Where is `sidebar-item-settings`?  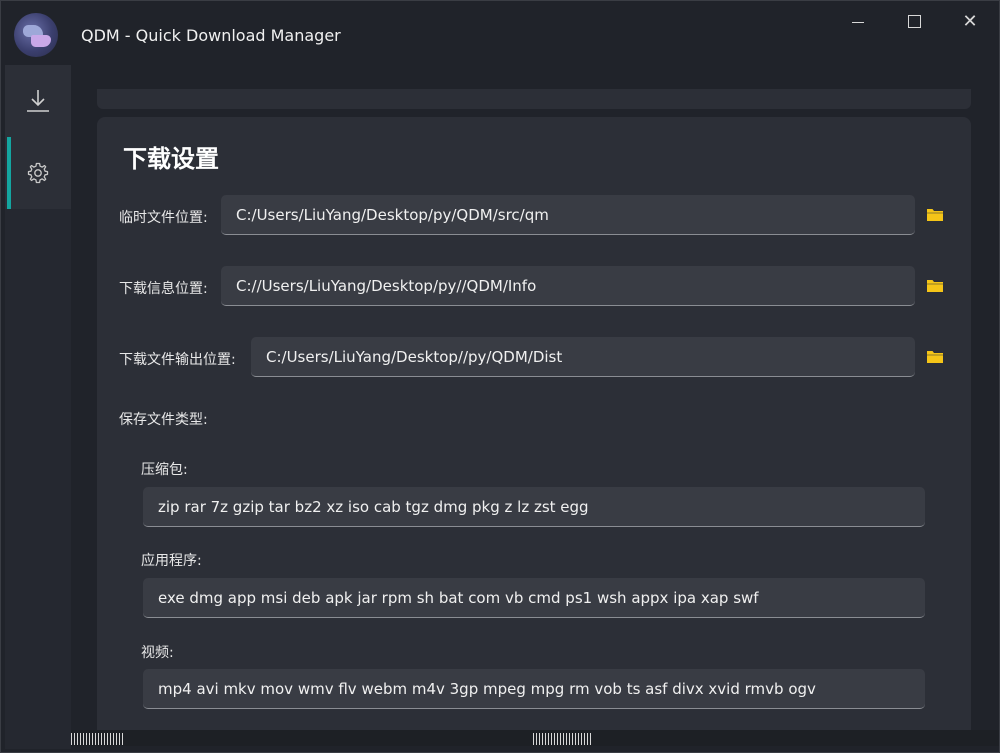 sidebar-item-settings is located at coordinates (38, 173).